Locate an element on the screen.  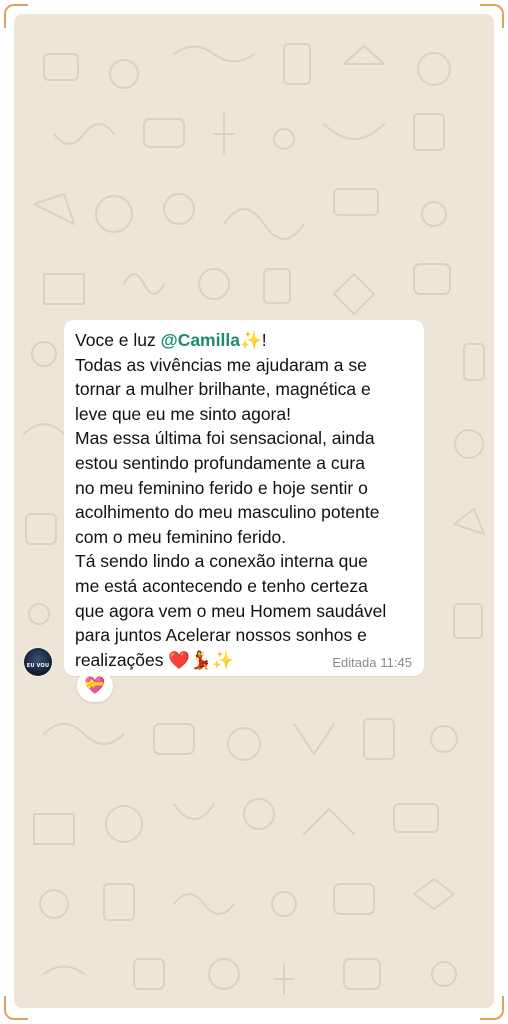
message-greeting: Voce e luz is located at coordinates (118, 340).